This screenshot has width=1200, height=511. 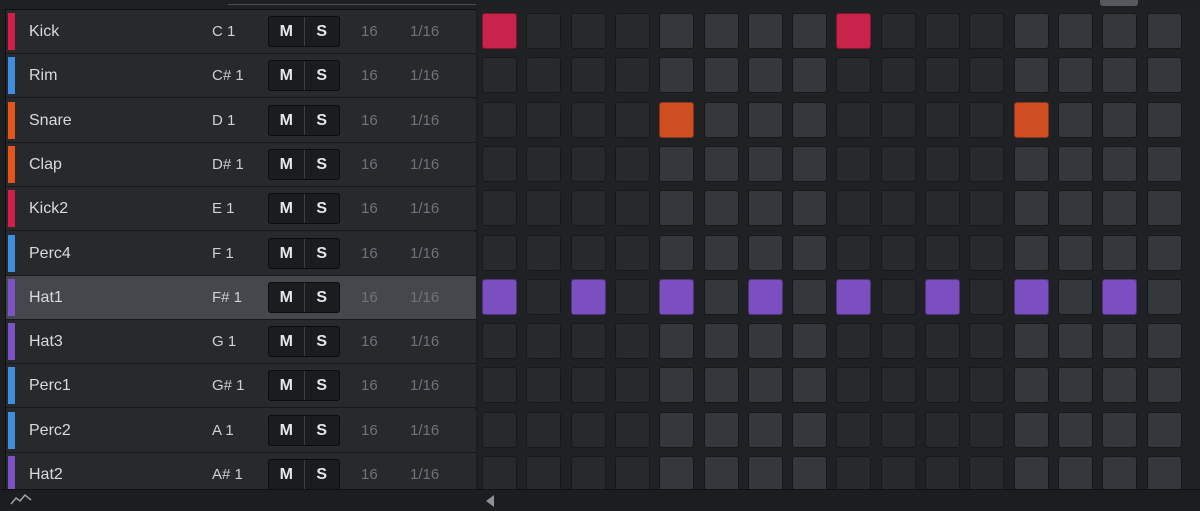 What do you see at coordinates (241, 76) in the screenshot?
I see `track-row-rim: Rim C# 1 M S 16 1/16` at bounding box center [241, 76].